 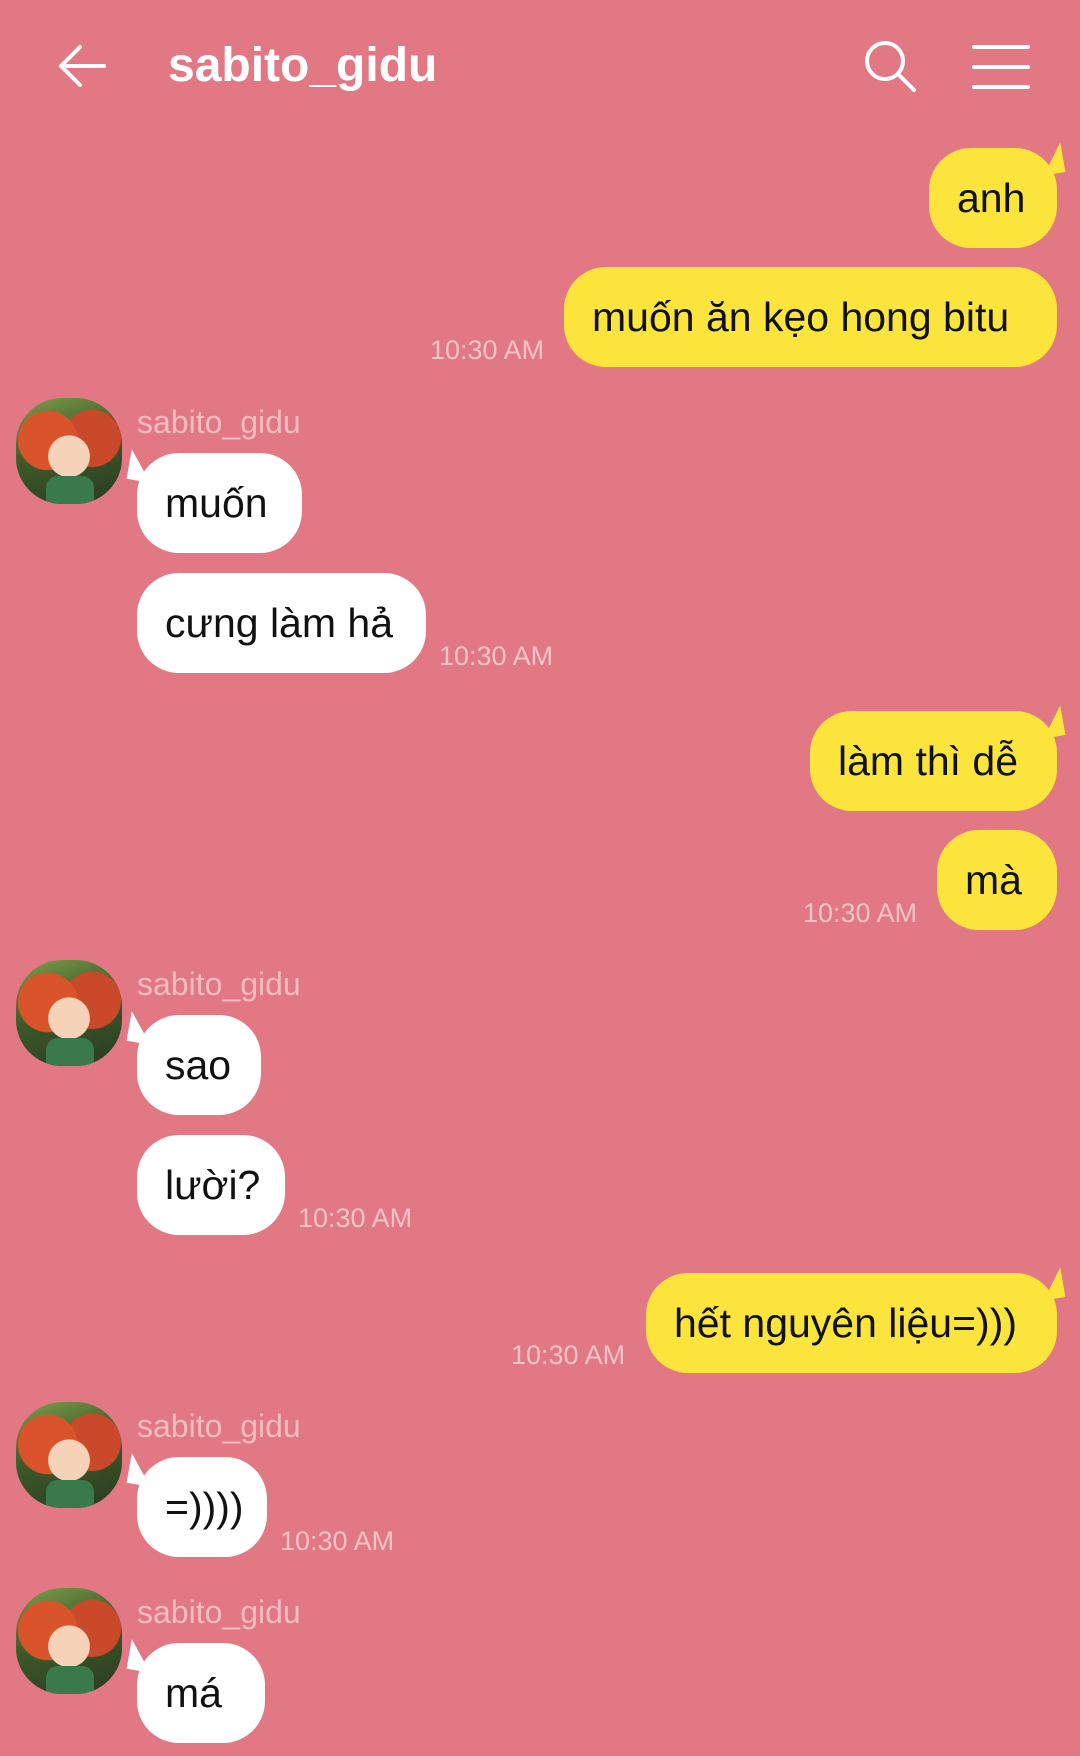 I want to click on outgoing-message: mà, so click(x=997, y=880).